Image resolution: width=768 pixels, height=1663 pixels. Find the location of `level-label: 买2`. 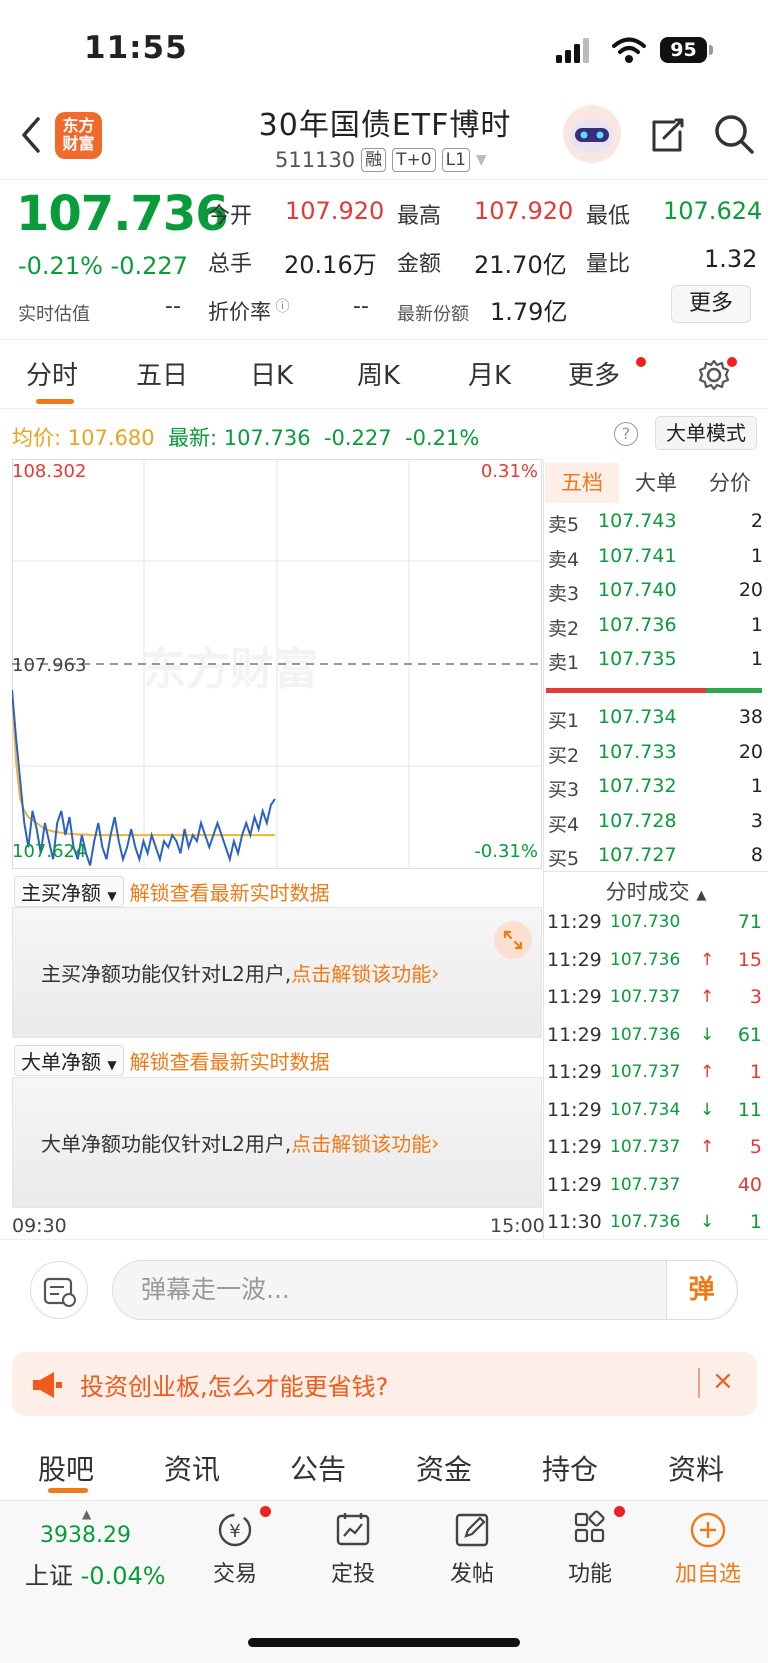

level-label: 买2 is located at coordinates (564, 755).